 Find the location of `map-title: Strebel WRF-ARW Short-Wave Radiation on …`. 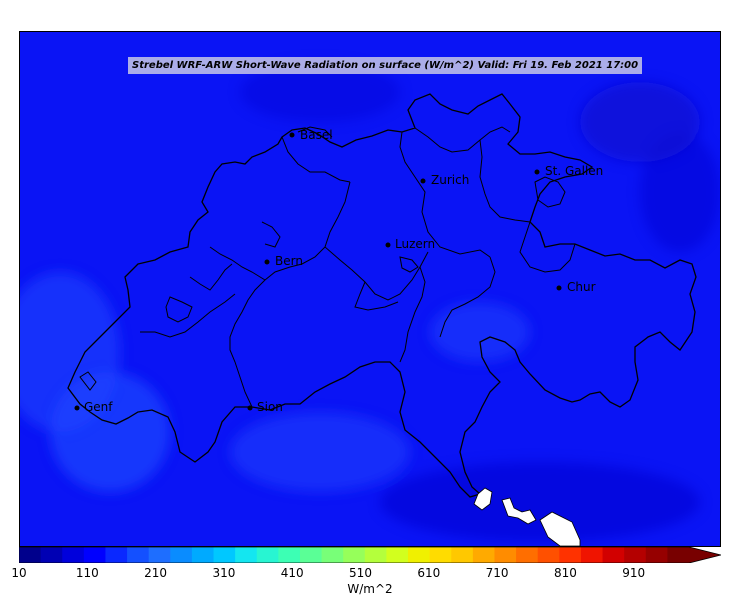

map-title: Strebel WRF-ARW Short-Wave Radiation on … is located at coordinates (385, 65).